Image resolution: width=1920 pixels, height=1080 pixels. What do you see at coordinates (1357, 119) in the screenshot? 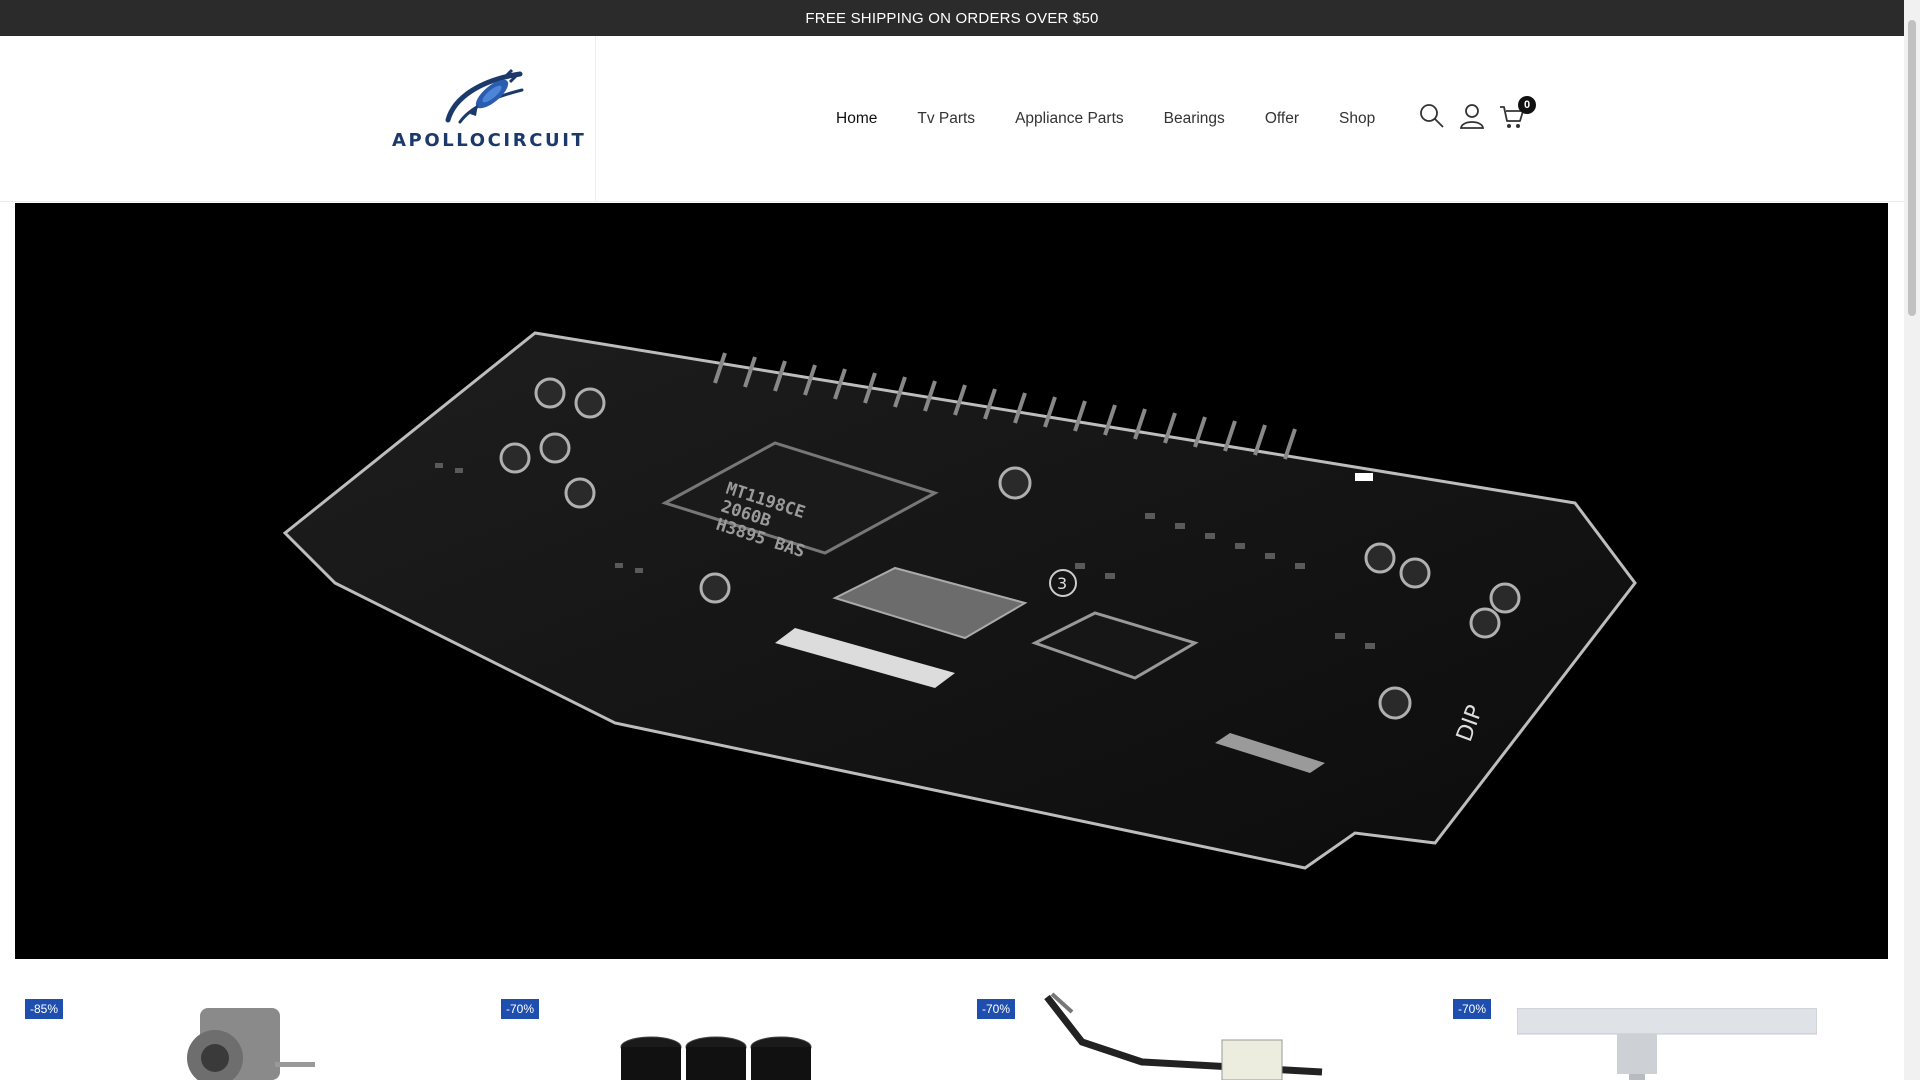
I see `nav-shop: Shop` at bounding box center [1357, 119].